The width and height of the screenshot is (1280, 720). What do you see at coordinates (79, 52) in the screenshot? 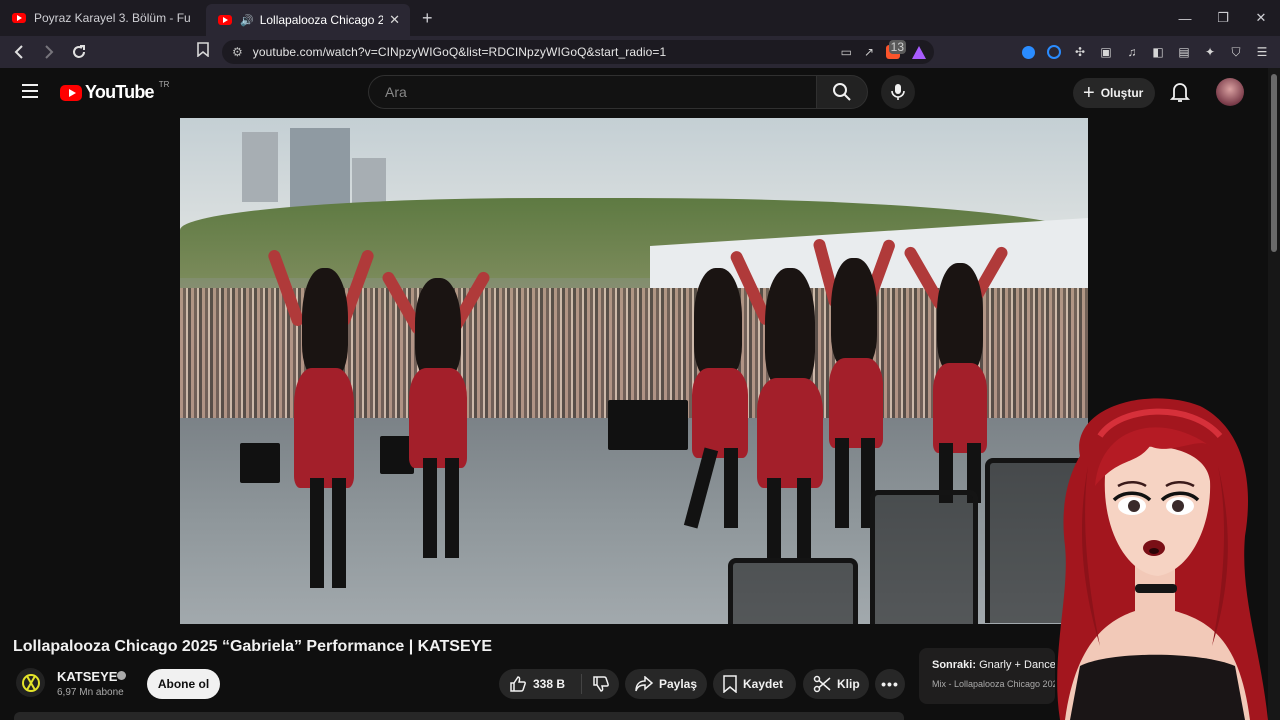
I see `reload-button` at bounding box center [79, 52].